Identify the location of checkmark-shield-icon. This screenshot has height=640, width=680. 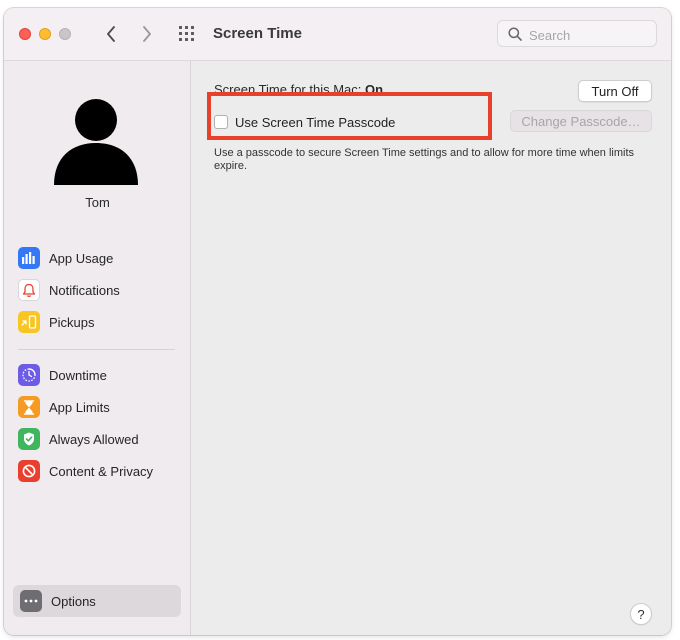
(29, 439).